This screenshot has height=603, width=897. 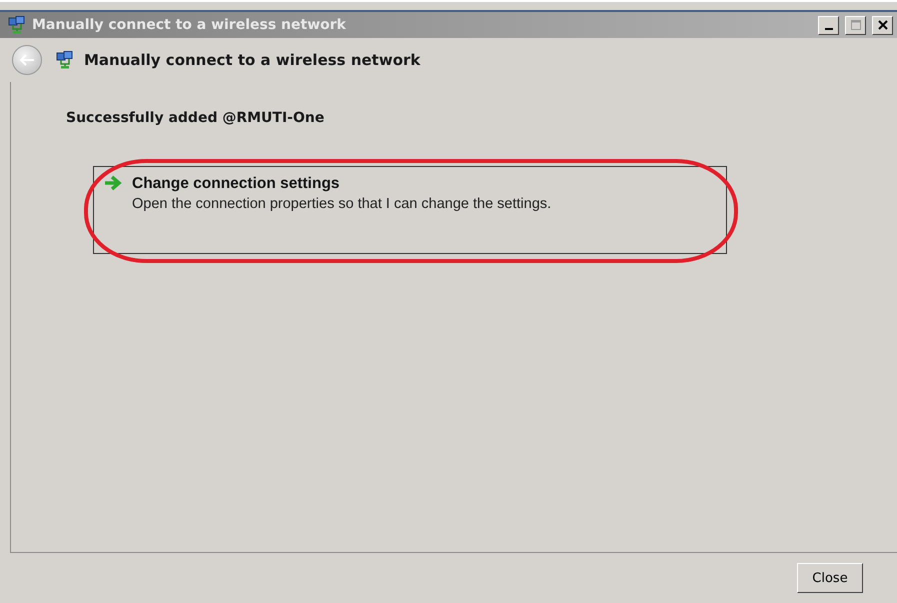 I want to click on maximize-icon, so click(x=855, y=25).